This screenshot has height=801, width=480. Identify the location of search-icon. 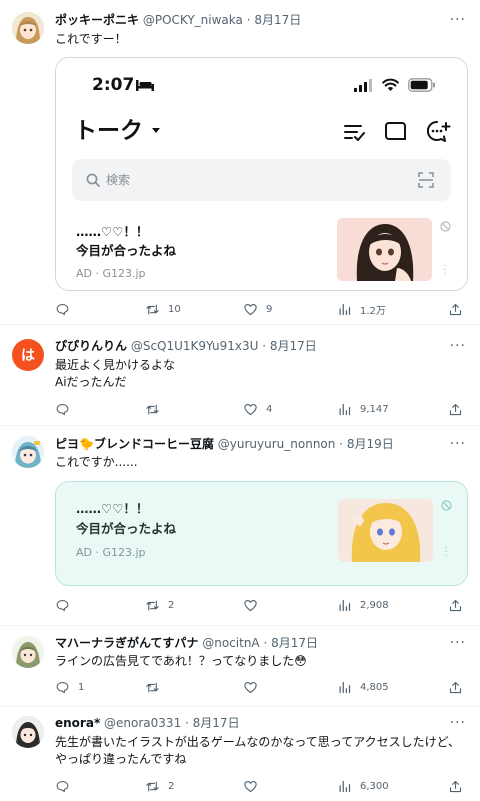
(93, 180).